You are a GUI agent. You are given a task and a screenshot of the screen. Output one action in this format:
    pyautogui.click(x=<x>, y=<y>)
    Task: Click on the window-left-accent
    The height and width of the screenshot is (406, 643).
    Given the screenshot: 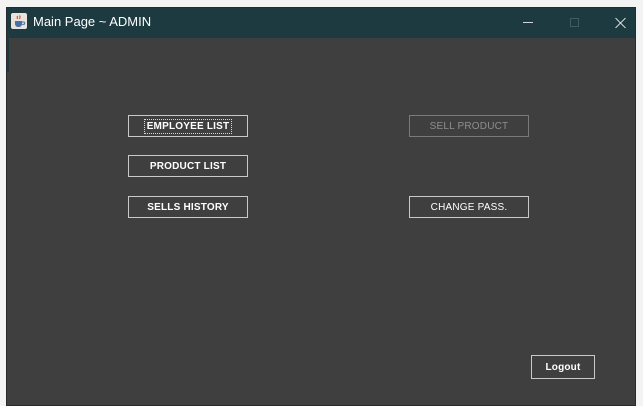 What is the action you would take?
    pyautogui.click(x=8, y=54)
    